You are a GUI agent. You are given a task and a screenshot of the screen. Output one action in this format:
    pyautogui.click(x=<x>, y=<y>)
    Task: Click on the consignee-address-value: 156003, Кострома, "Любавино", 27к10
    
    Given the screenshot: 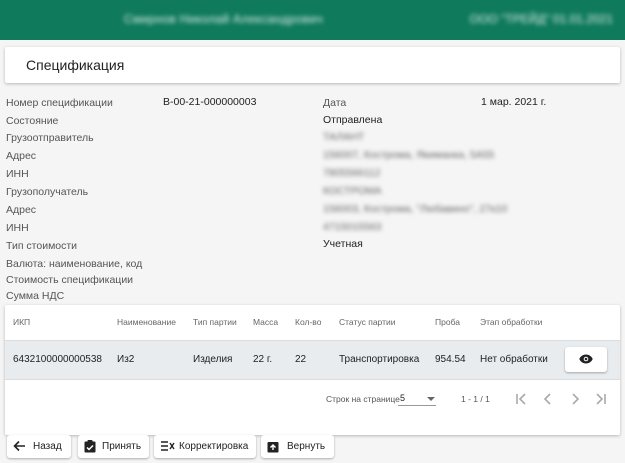 What is the action you would take?
    pyautogui.click(x=415, y=209)
    